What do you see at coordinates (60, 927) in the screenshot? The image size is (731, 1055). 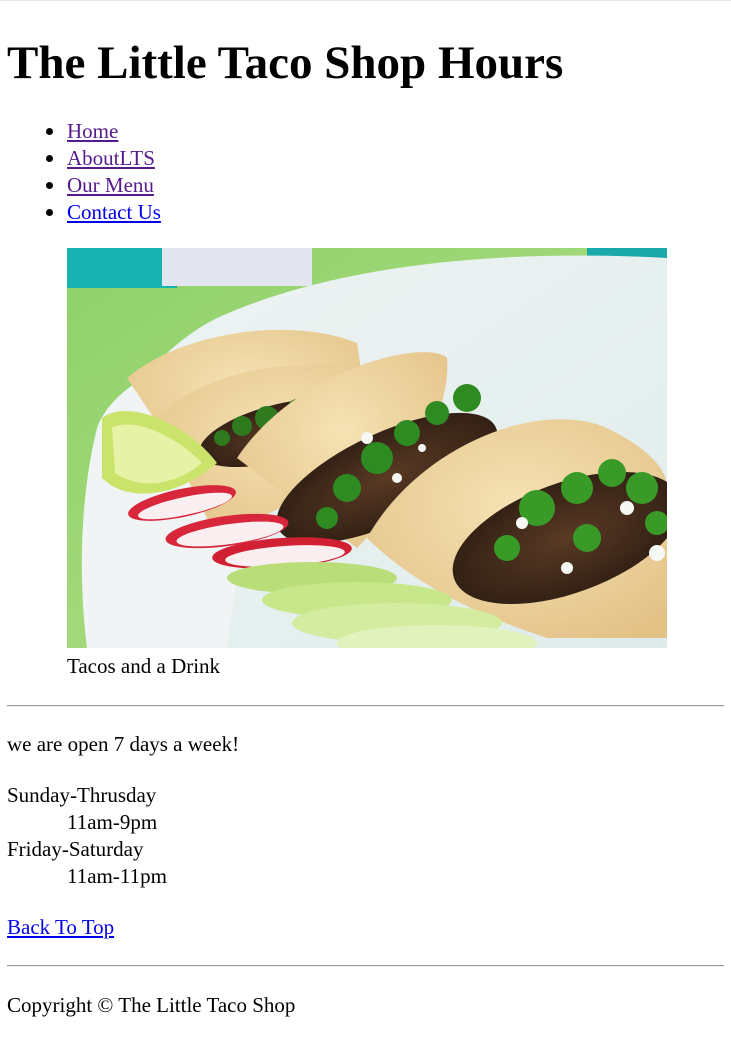 I see `back-to-top-link: Back To Top` at bounding box center [60, 927].